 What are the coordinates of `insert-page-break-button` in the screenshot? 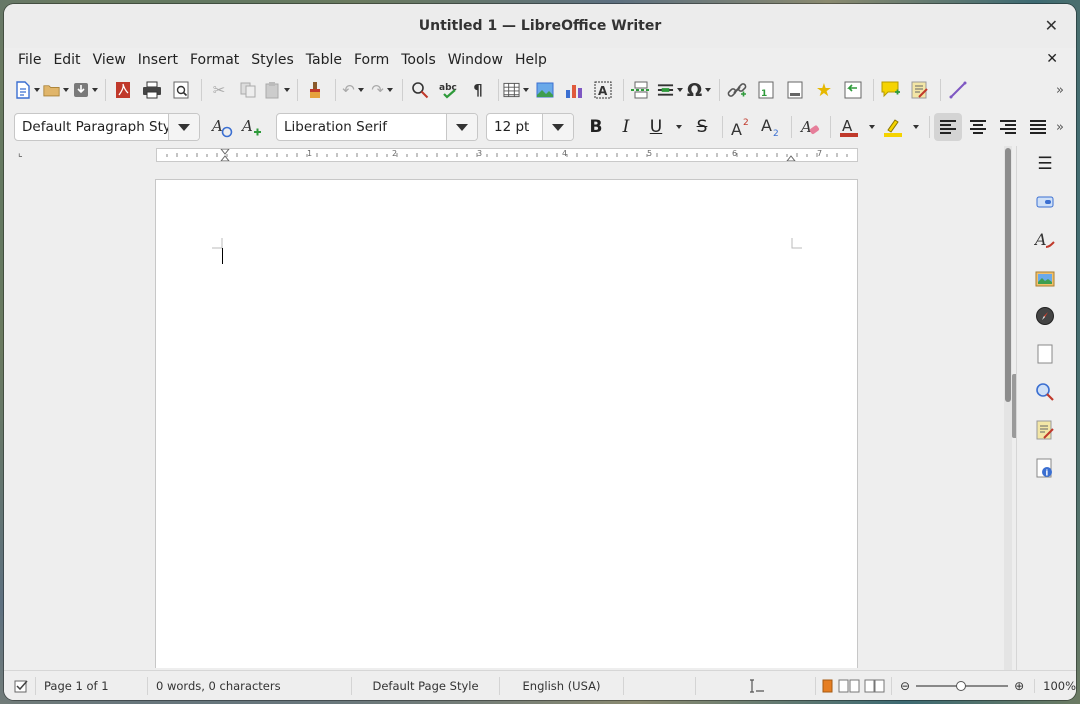 It's located at (641, 90).